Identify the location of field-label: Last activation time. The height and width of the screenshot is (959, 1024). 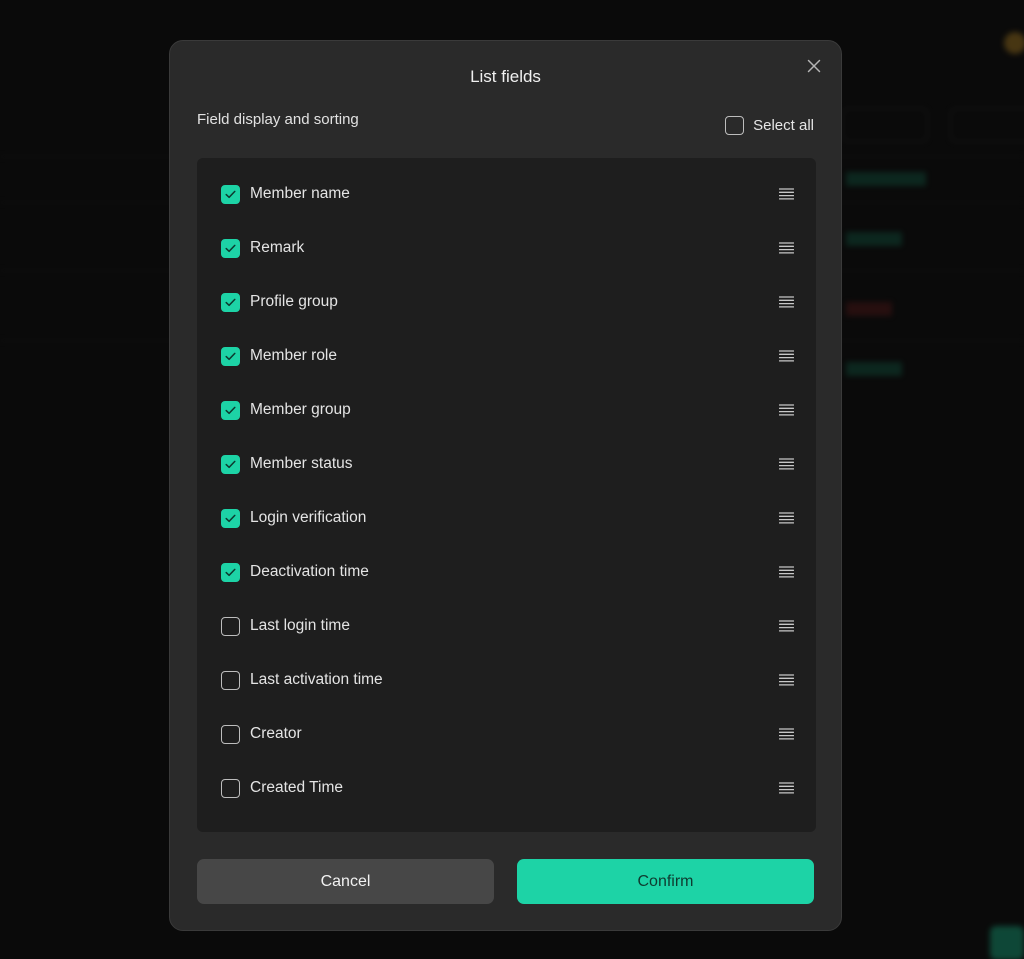
(316, 679).